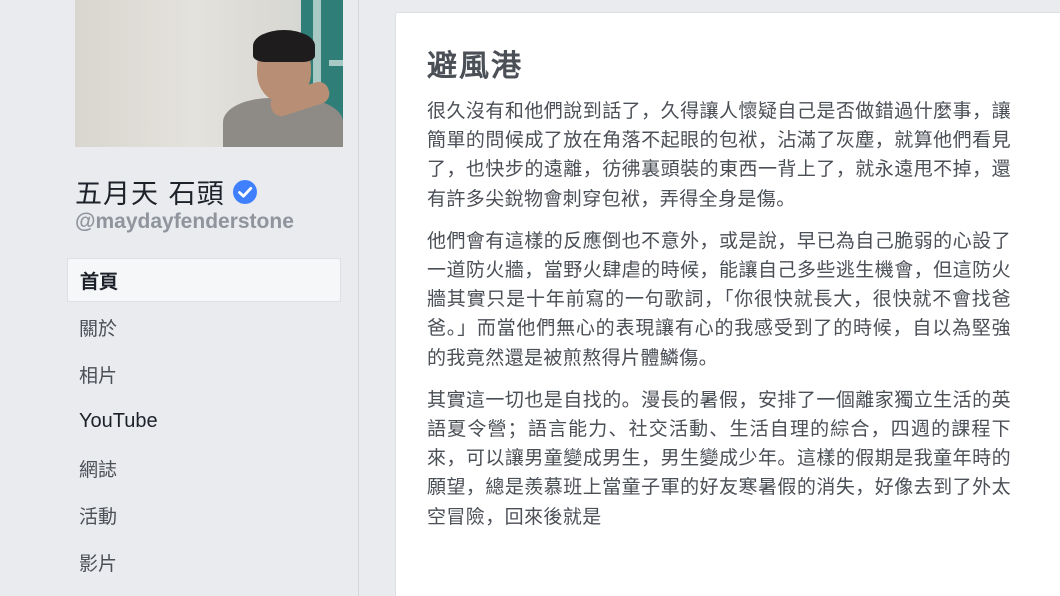 The width and height of the screenshot is (1060, 596). I want to click on nav-item-youtube: YouTube, so click(204, 421).